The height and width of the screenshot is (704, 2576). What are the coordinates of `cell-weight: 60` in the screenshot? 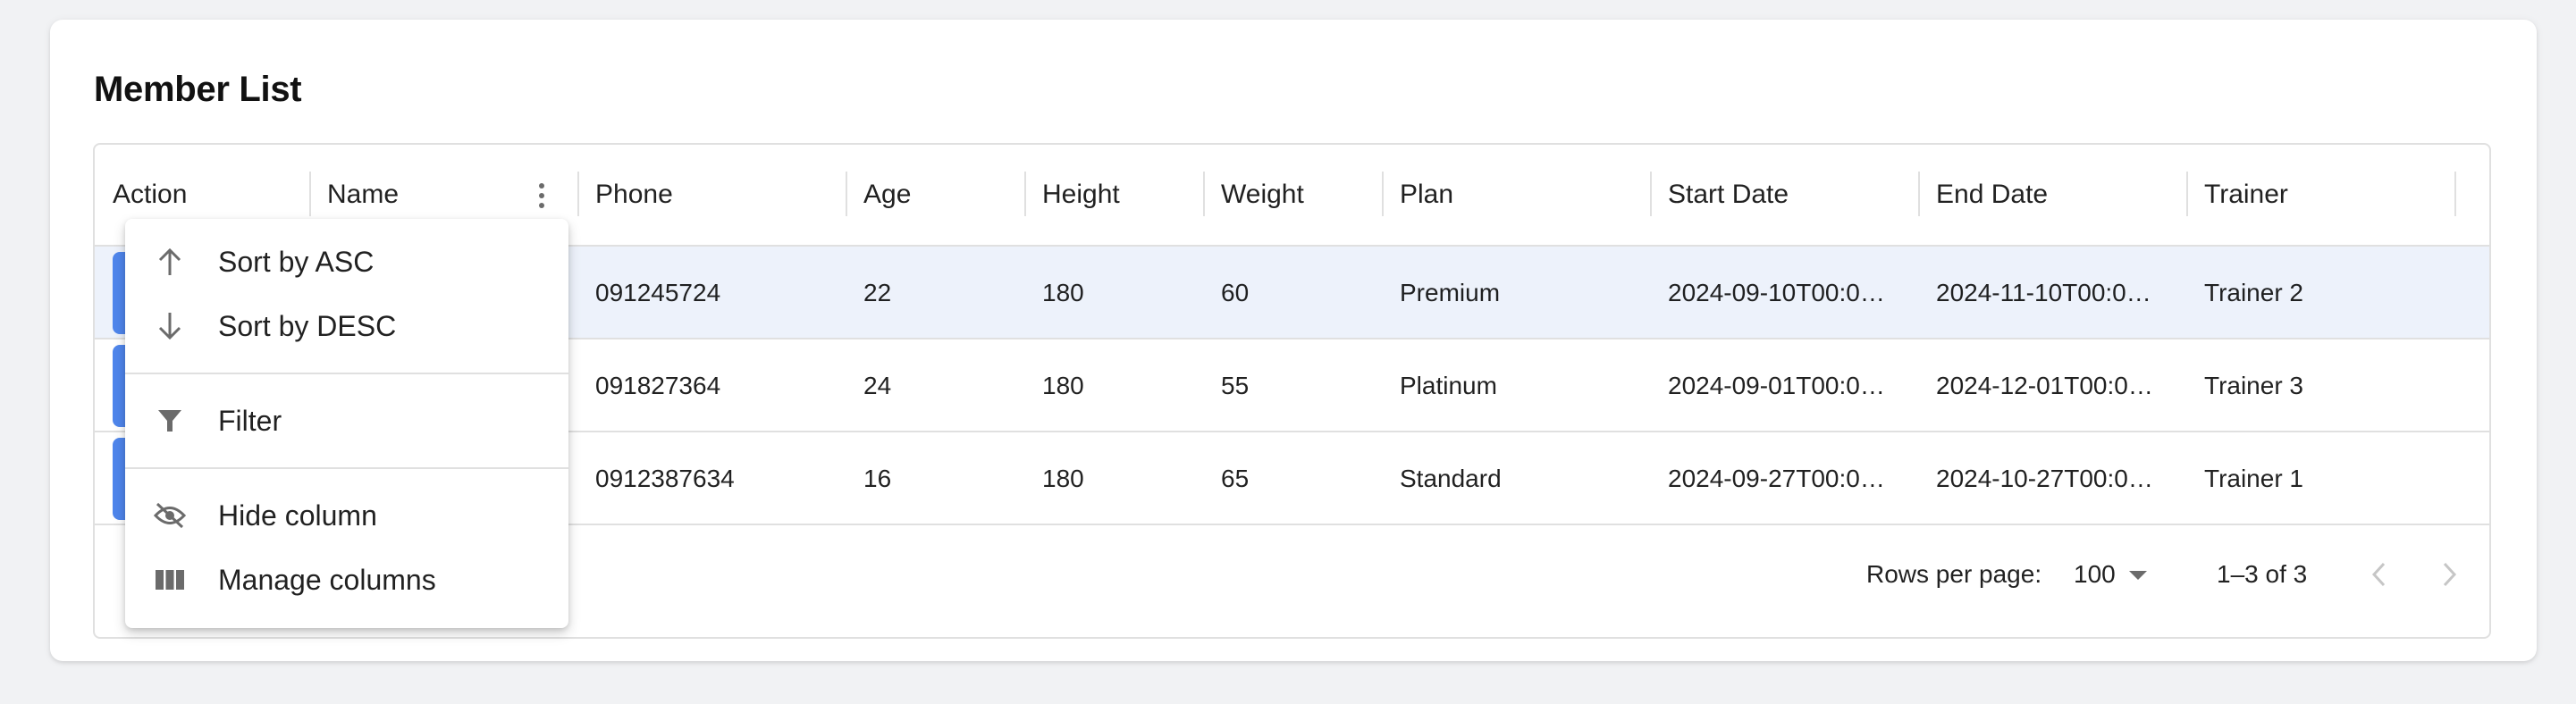 It's located at (1235, 292).